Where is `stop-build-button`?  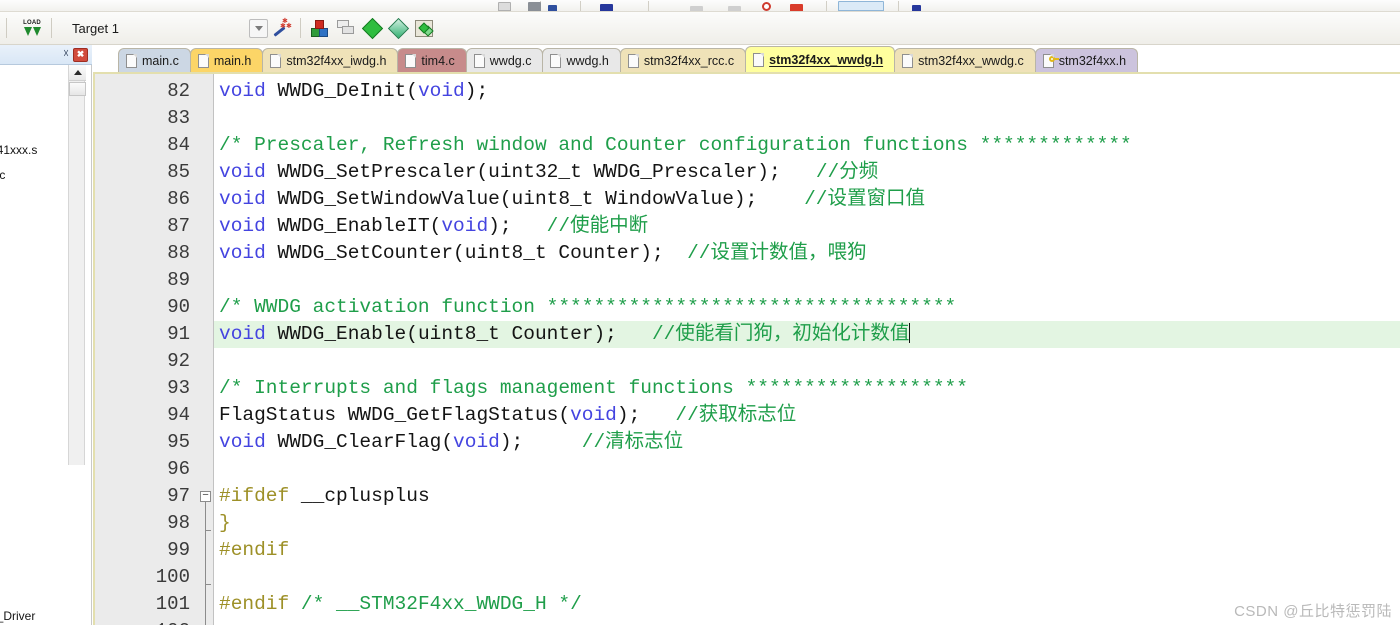 stop-build-button is located at coordinates (398, 28).